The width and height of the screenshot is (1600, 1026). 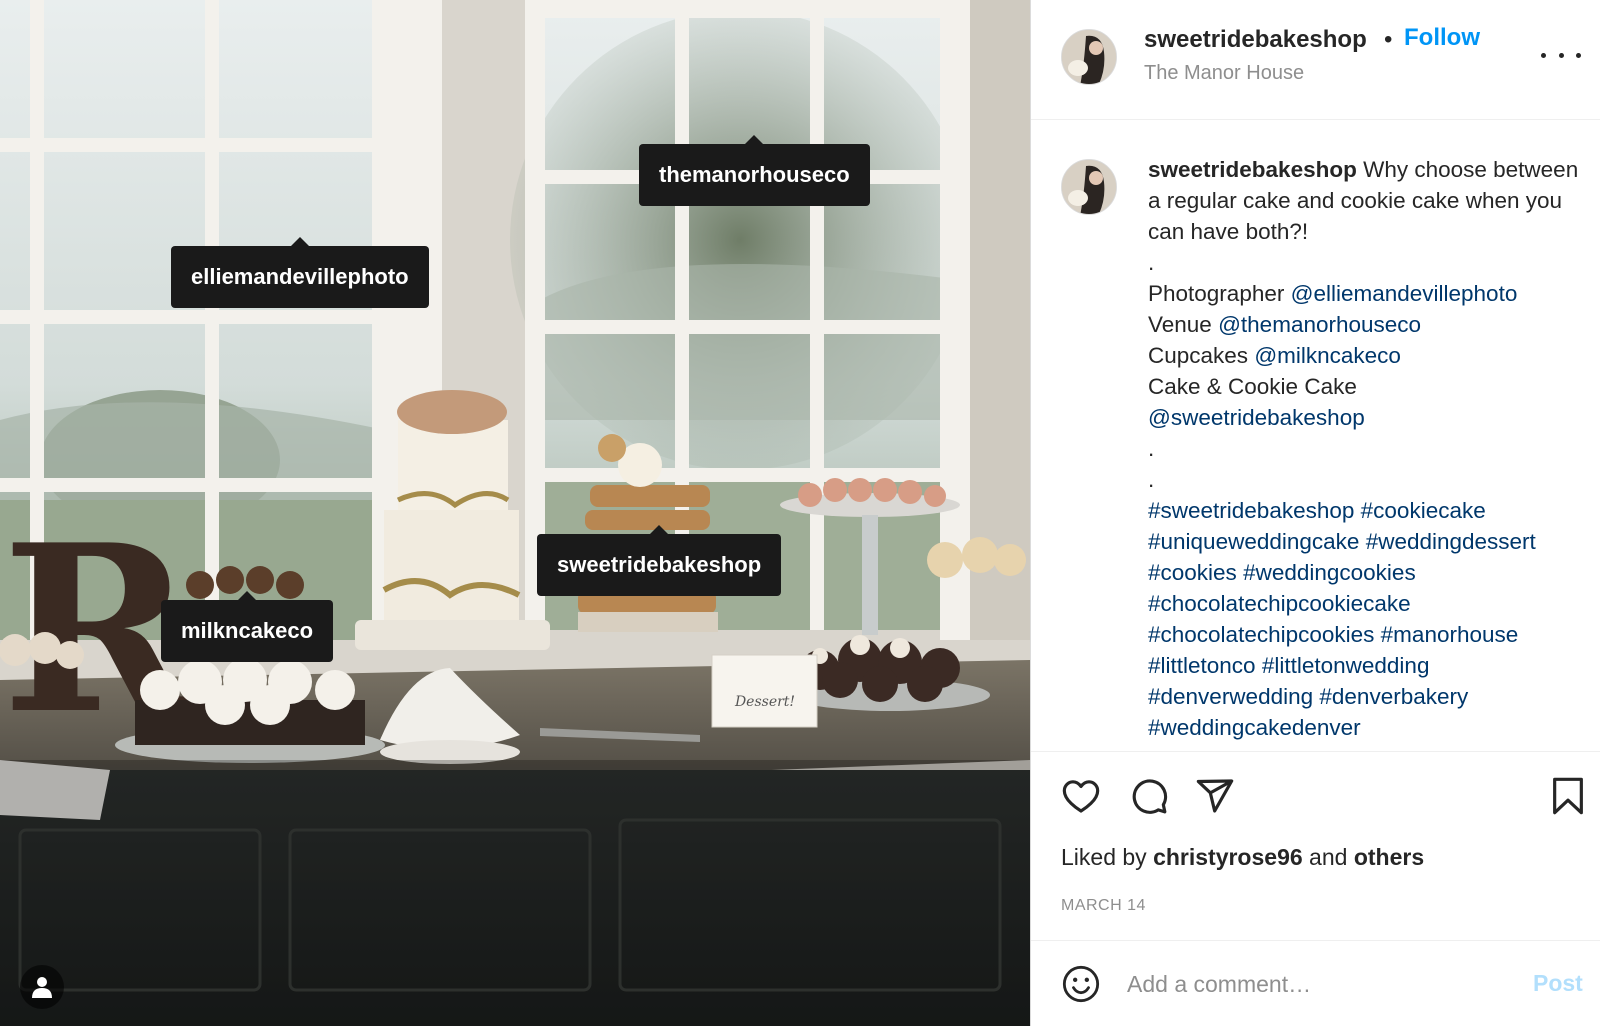 I want to click on hashtag-link: #cookies, so click(x=1192, y=572).